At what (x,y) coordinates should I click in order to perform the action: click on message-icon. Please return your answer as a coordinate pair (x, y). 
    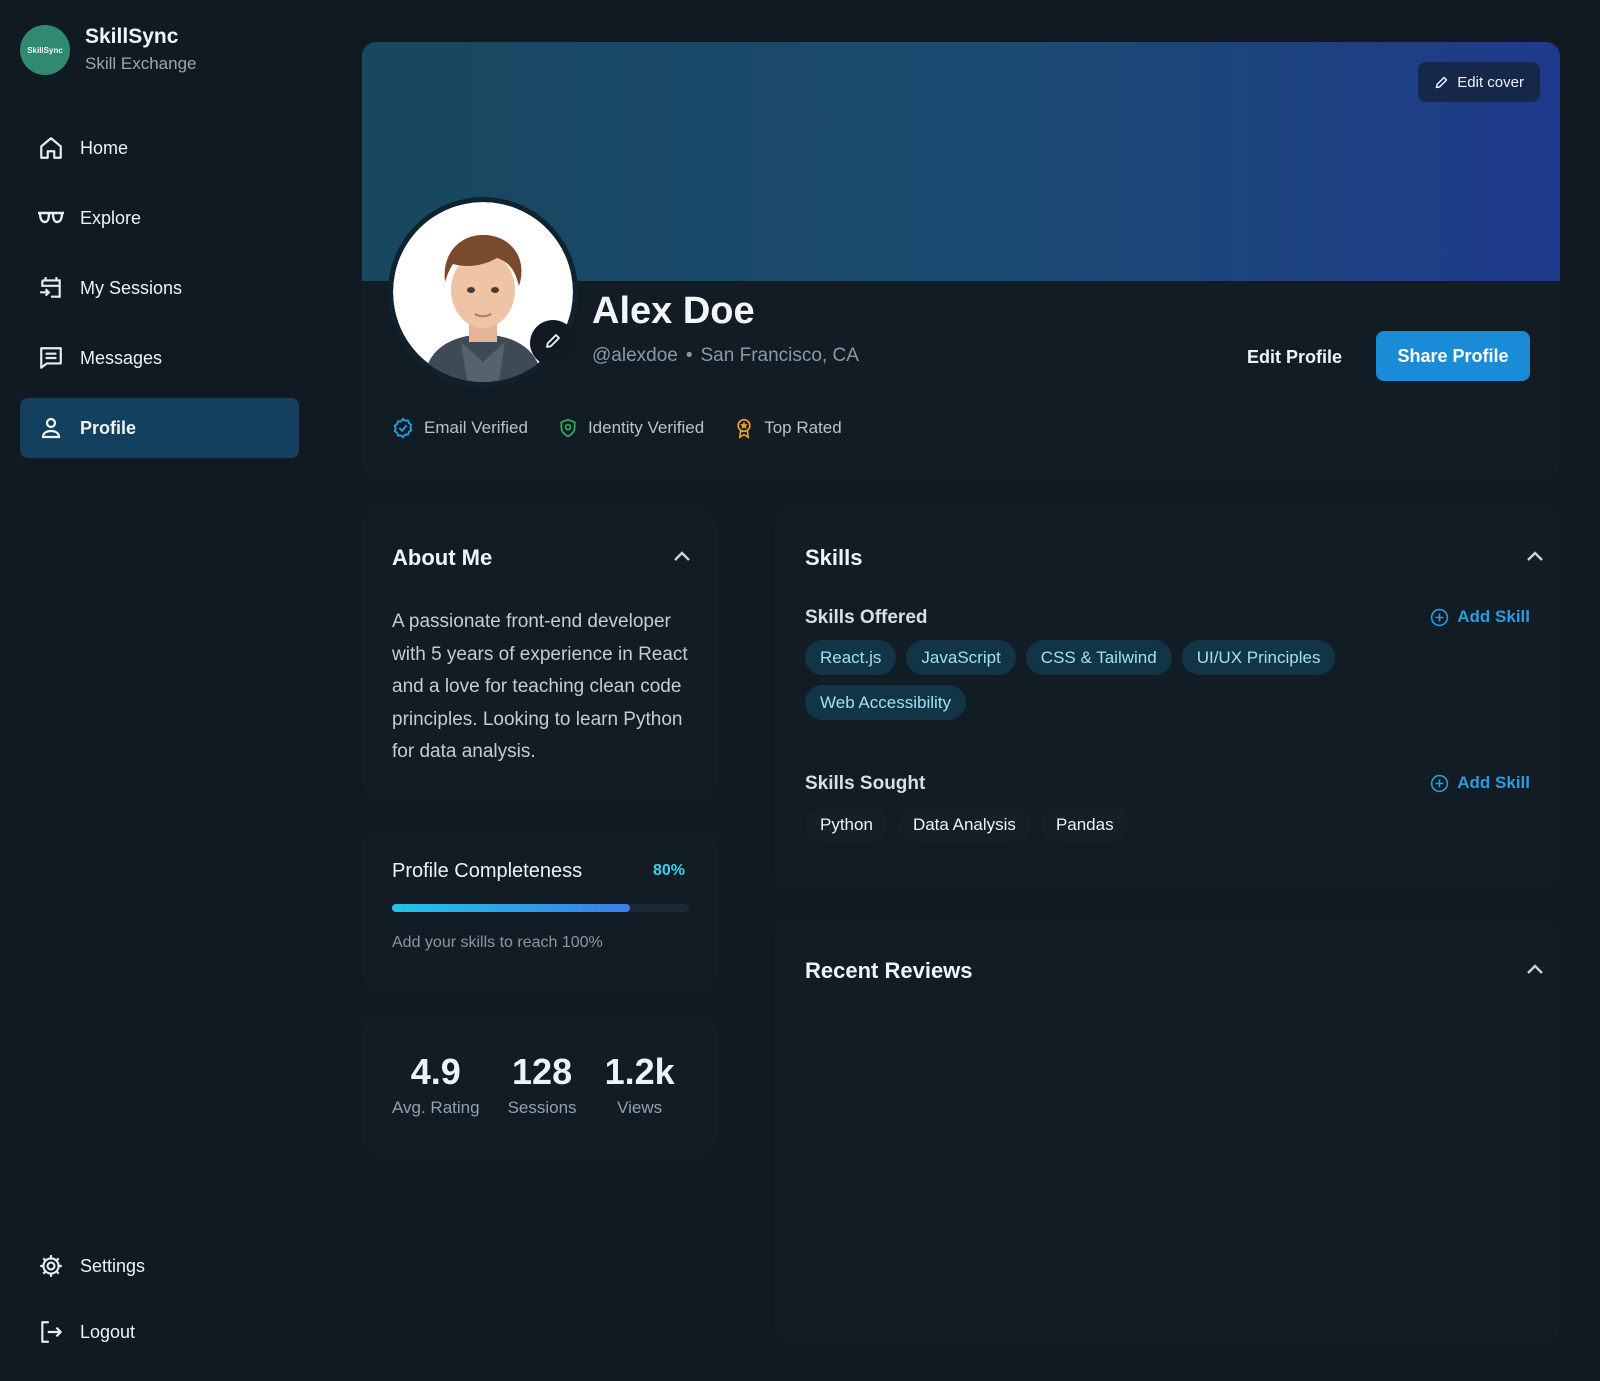
    Looking at the image, I should click on (51, 358).